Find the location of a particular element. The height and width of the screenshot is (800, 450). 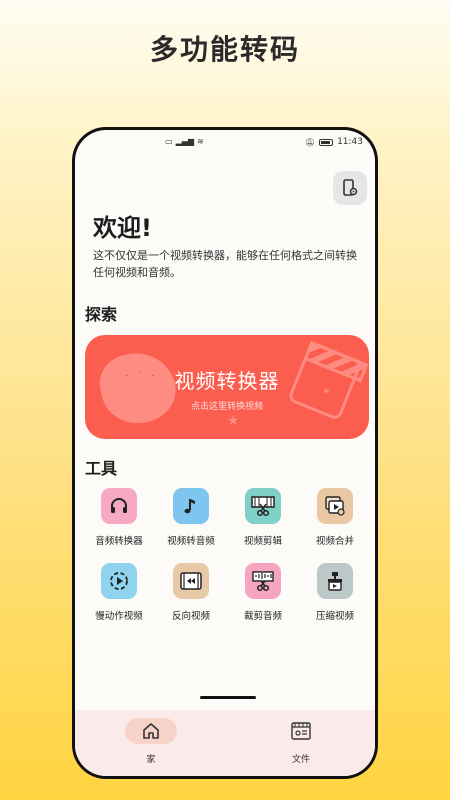

bottom-nav: 家 文件 is located at coordinates (225, 743).